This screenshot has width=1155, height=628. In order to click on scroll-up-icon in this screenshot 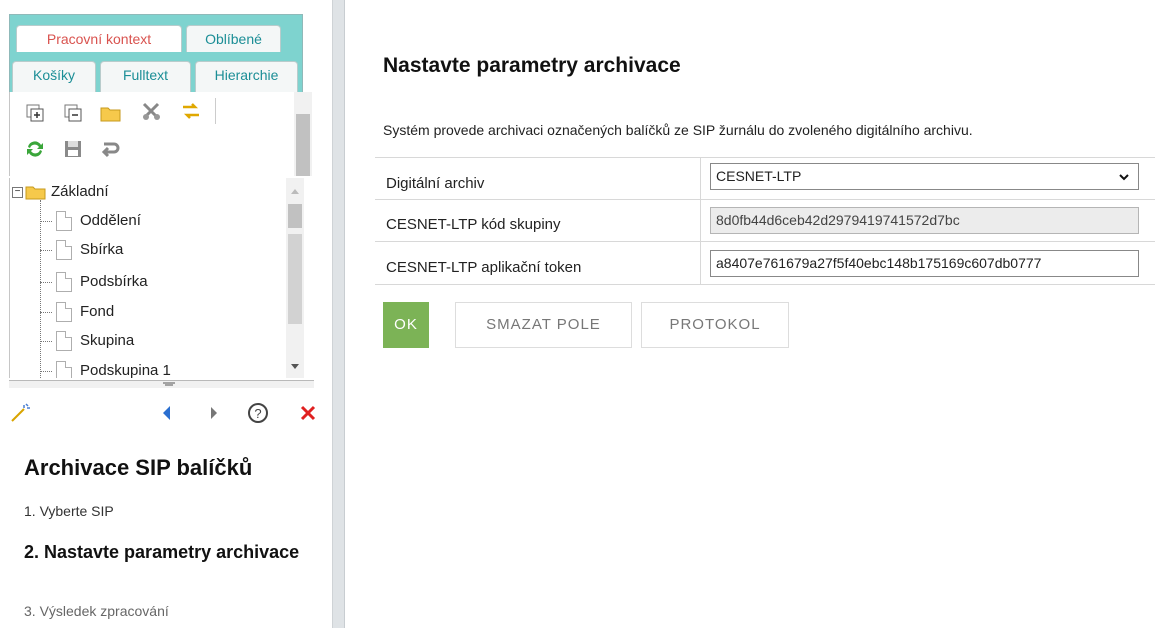, I will do `click(295, 191)`.